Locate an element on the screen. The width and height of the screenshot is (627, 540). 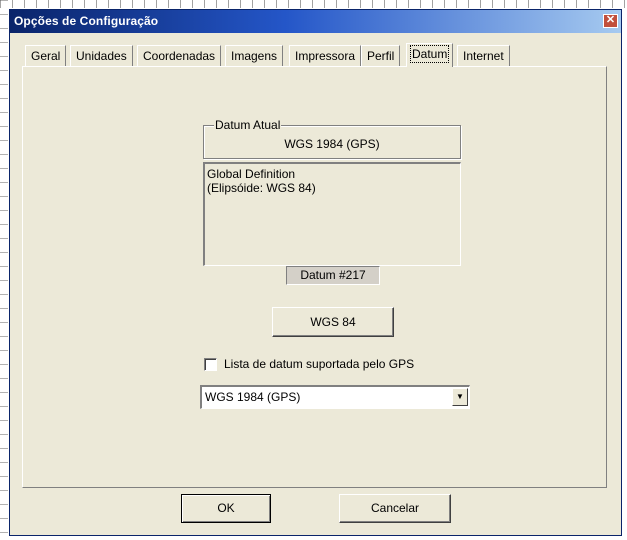
current-datum-group: Datum Atual WGS 1984 (GPS) is located at coordinates (332, 138).